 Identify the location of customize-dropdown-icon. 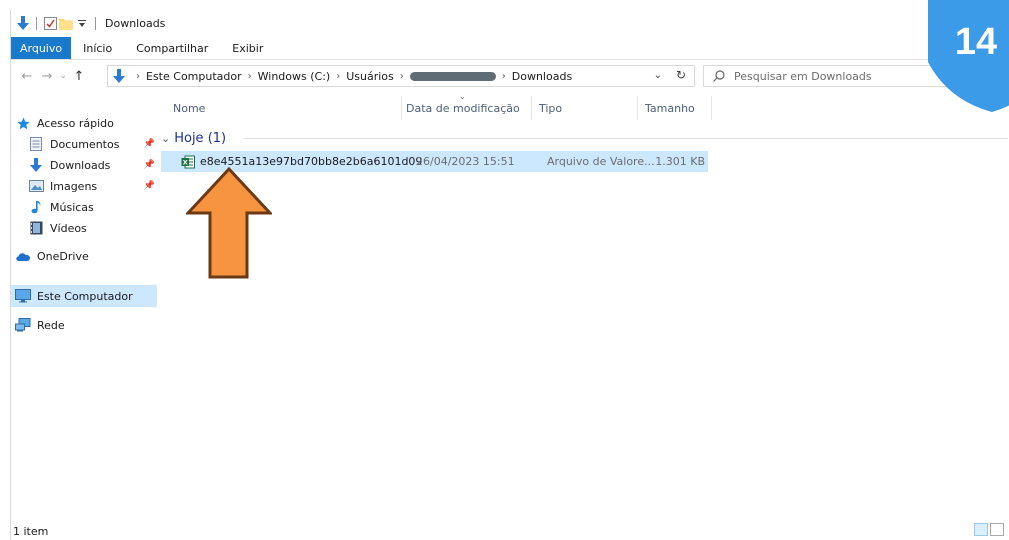
(82, 24).